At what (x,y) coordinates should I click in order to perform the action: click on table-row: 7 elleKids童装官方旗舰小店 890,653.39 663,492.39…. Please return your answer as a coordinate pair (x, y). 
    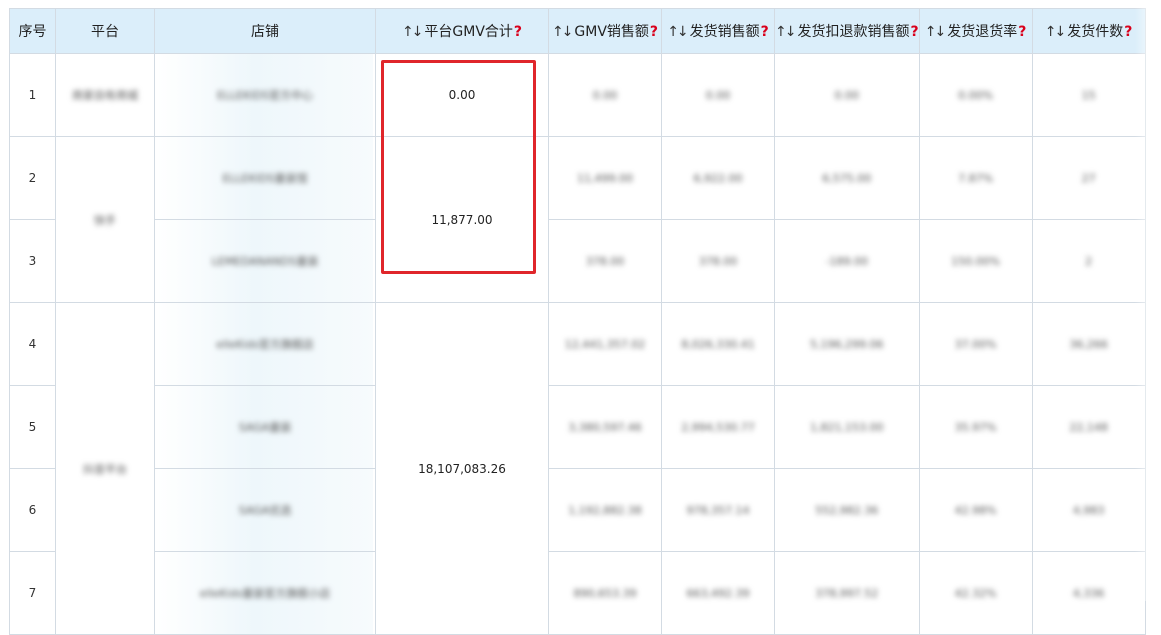
    Looking at the image, I should click on (577, 593).